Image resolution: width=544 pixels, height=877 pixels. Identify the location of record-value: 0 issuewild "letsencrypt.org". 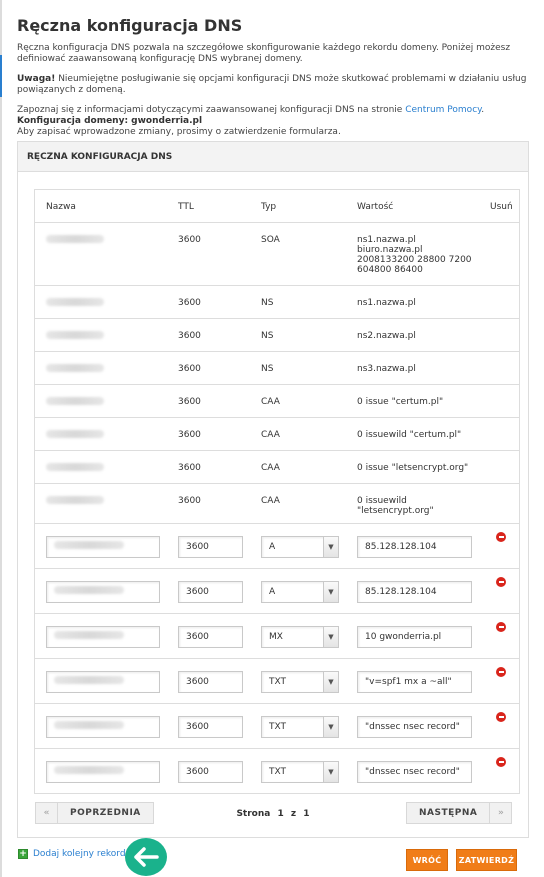
(395, 506).